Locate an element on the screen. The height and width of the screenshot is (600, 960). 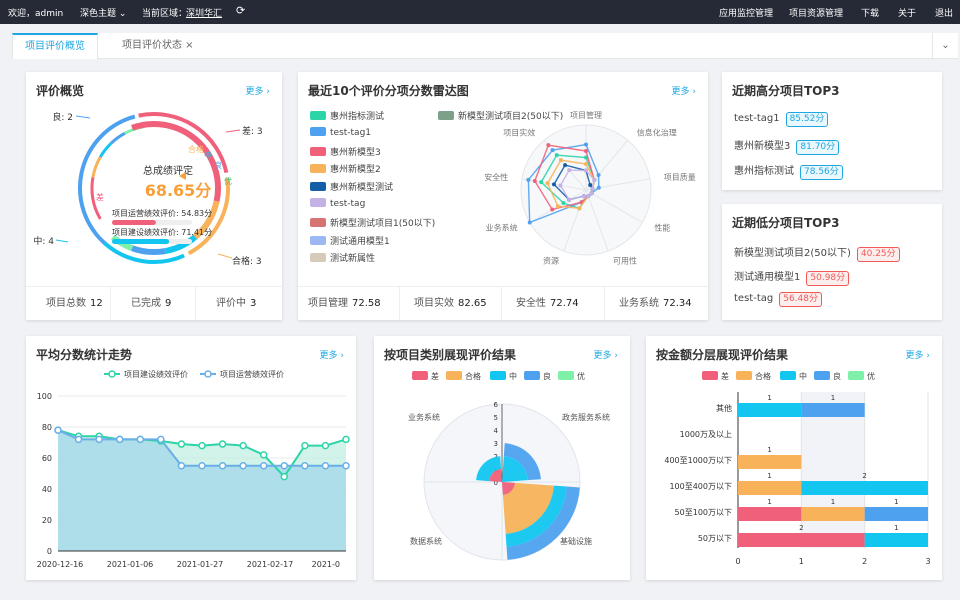
radar-axis-label: 信息化治理 is located at coordinates (657, 133).